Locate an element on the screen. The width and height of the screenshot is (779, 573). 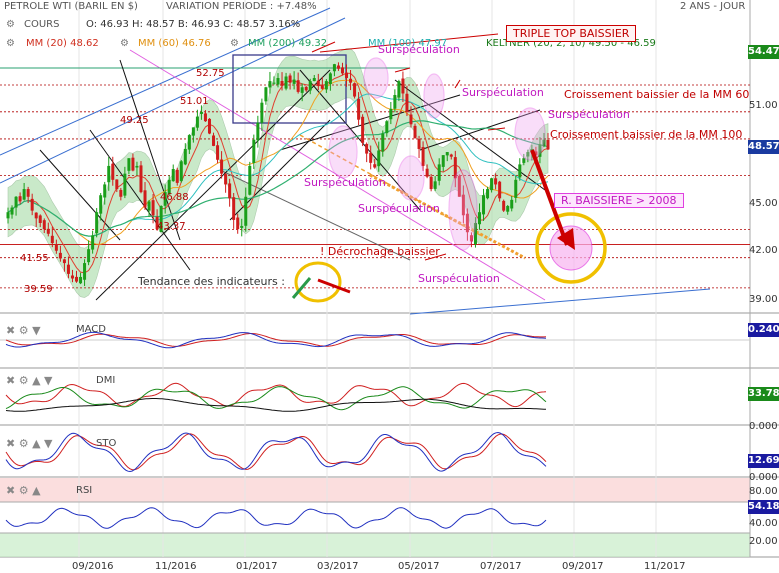
bearish-resistance-annotation: R. BAISSIERE > 2008 is located at coordinates (619, 200).